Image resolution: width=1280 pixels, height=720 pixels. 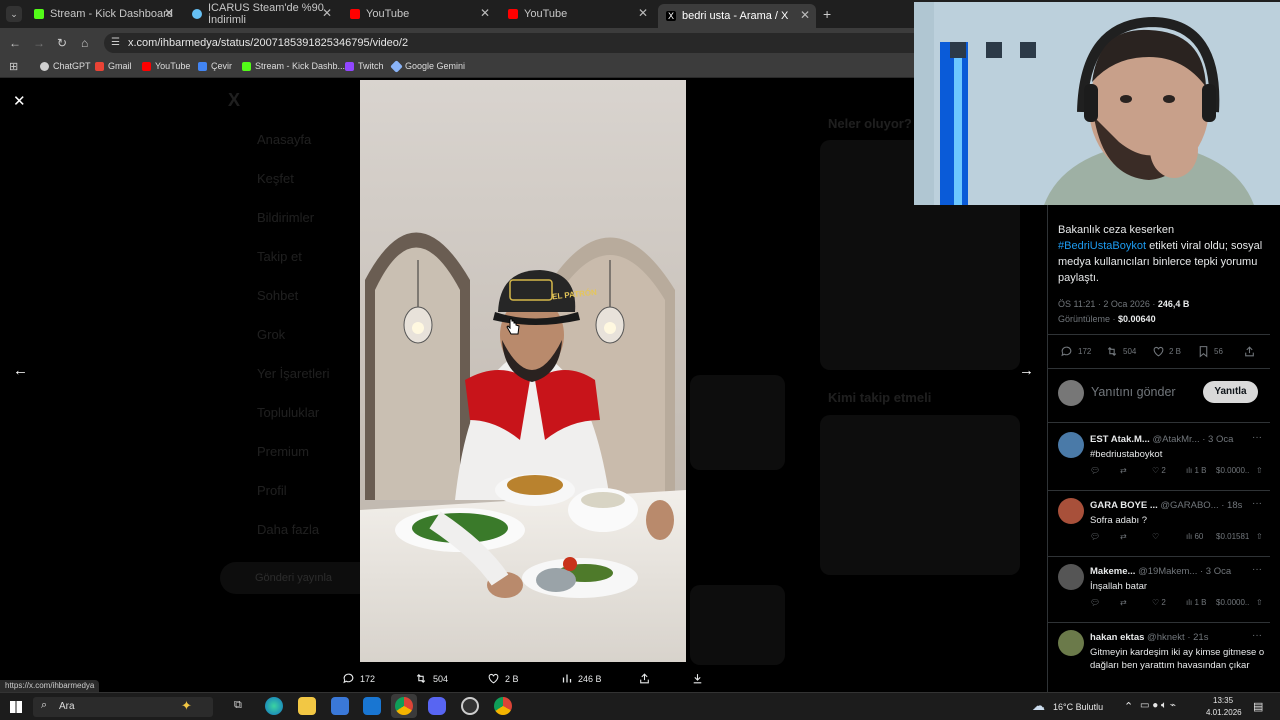 What do you see at coordinates (470, 706) in the screenshot?
I see `obs-icon` at bounding box center [470, 706].